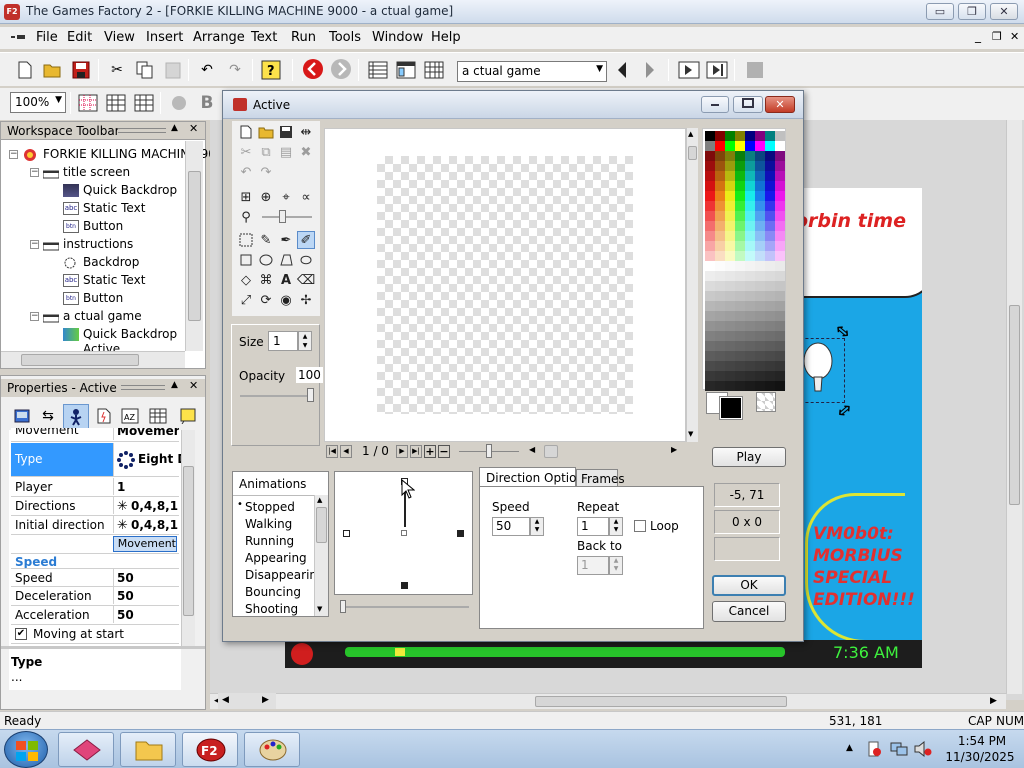 This screenshot has width=1024, height=768. What do you see at coordinates (306, 240) in the screenshot?
I see `brush-tool-icon: ✐` at bounding box center [306, 240].